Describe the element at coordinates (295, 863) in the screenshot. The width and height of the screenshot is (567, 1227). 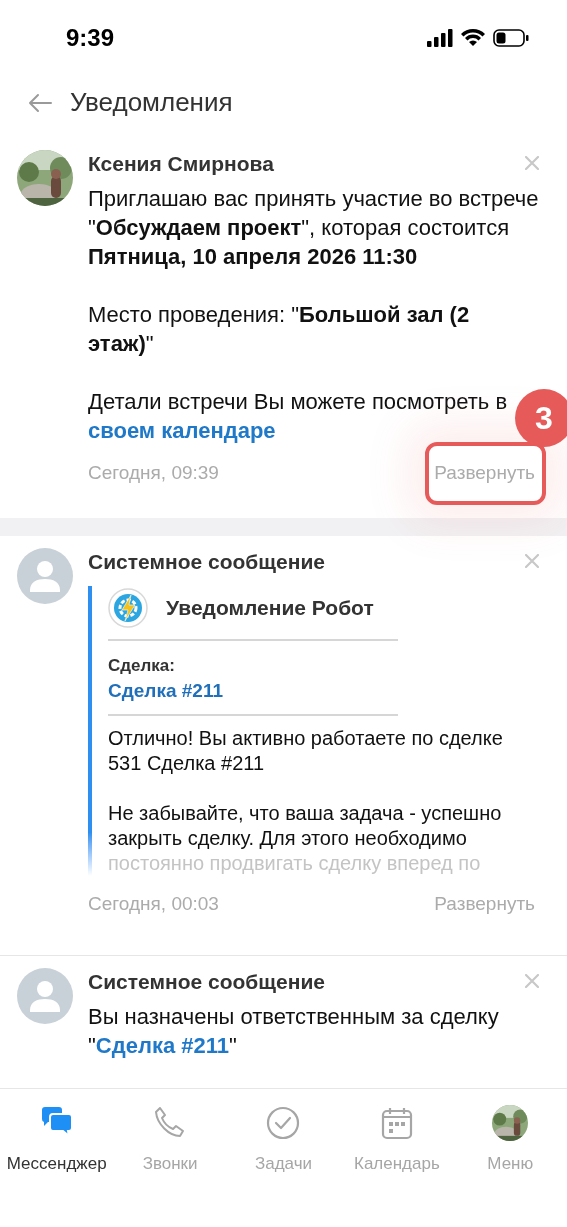
I see `faded-text: постоянно продвигать сделку вперед по` at that location.